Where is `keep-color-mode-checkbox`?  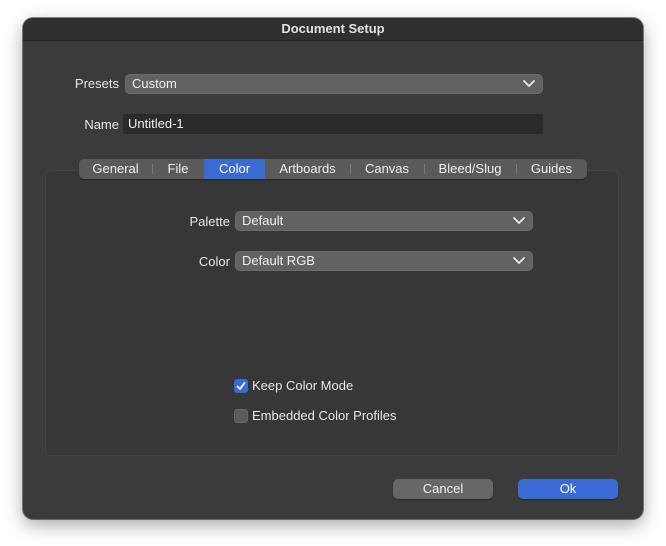
keep-color-mode-checkbox is located at coordinates (241, 386).